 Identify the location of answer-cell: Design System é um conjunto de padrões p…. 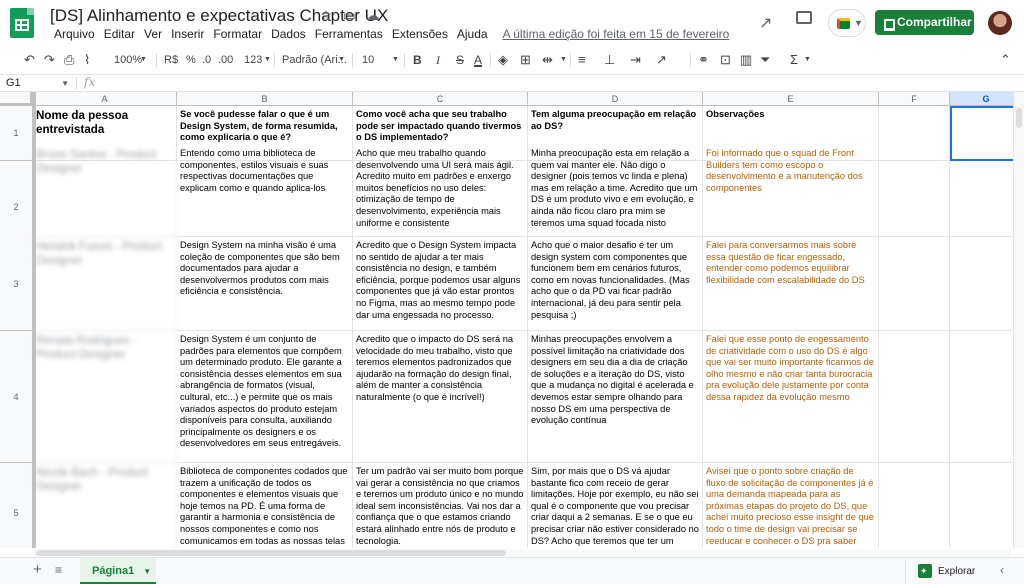
(265, 397).